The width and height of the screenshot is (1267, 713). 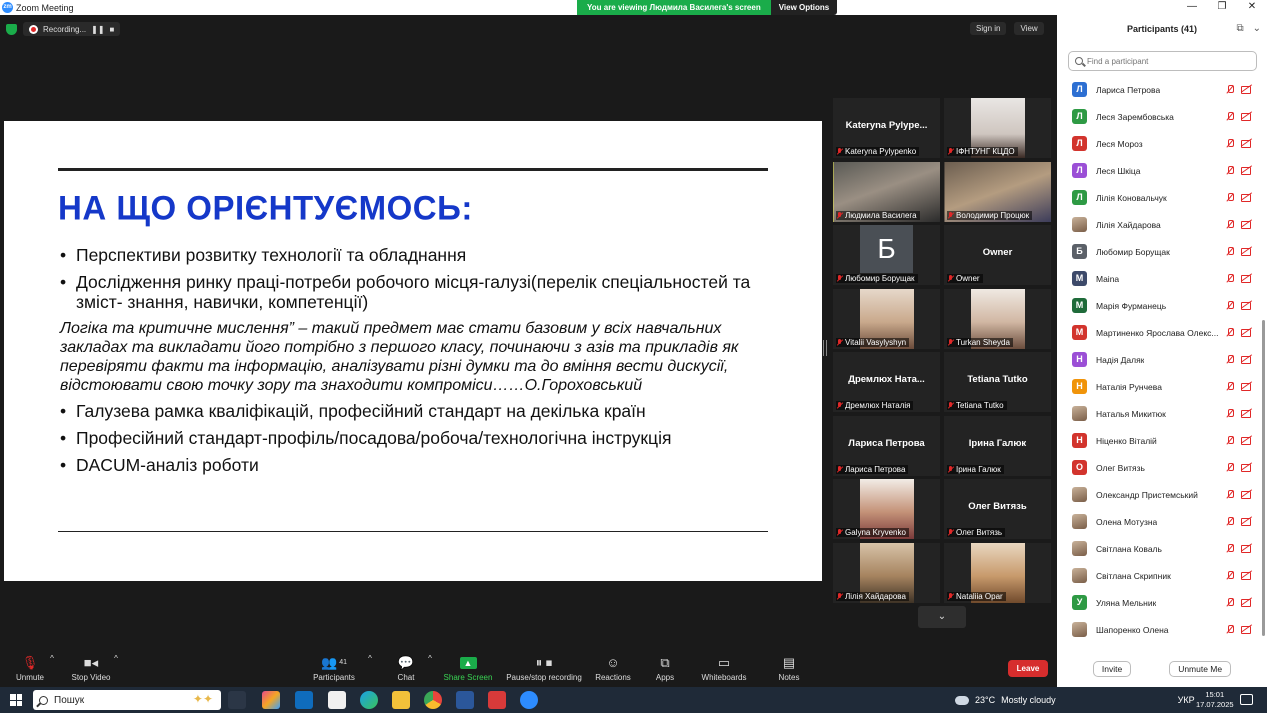 What do you see at coordinates (1158, 197) in the screenshot?
I see `participant-row: Л Лілія Коновальчук` at bounding box center [1158, 197].